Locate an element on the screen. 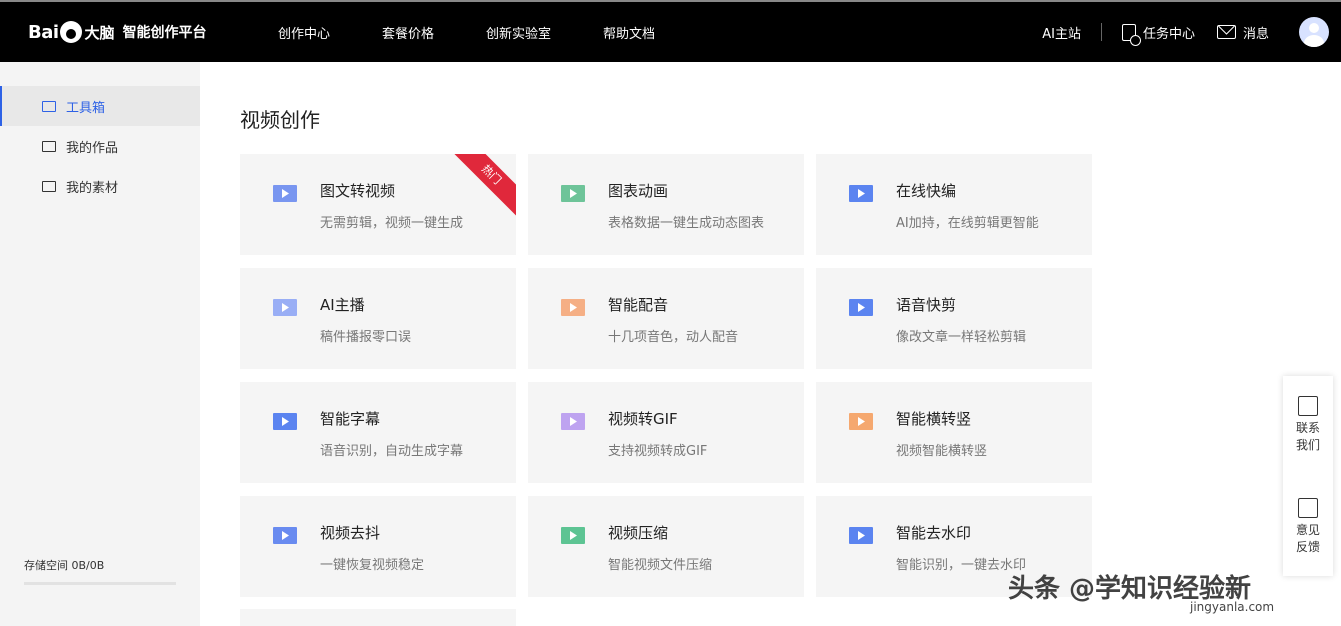 The height and width of the screenshot is (626, 1341). tool-card: 图文转视频无需剪辑，视频一键生成 热门 is located at coordinates (378, 204).